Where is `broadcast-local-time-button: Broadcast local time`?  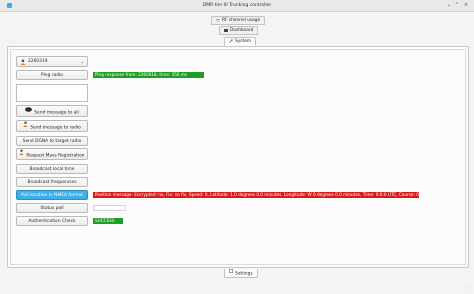 broadcast-local-time-button: Broadcast local time is located at coordinates (52, 169).